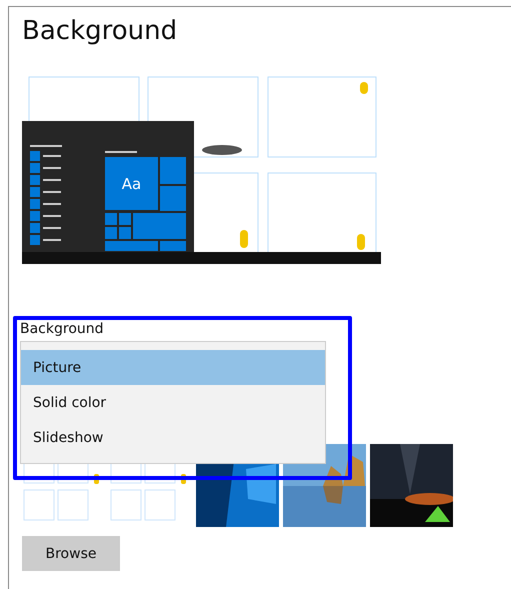 Image resolution: width=511 pixels, height=589 pixels. Describe the element at coordinates (173, 402) in the screenshot. I see `dropdown-option: Solid color` at that location.